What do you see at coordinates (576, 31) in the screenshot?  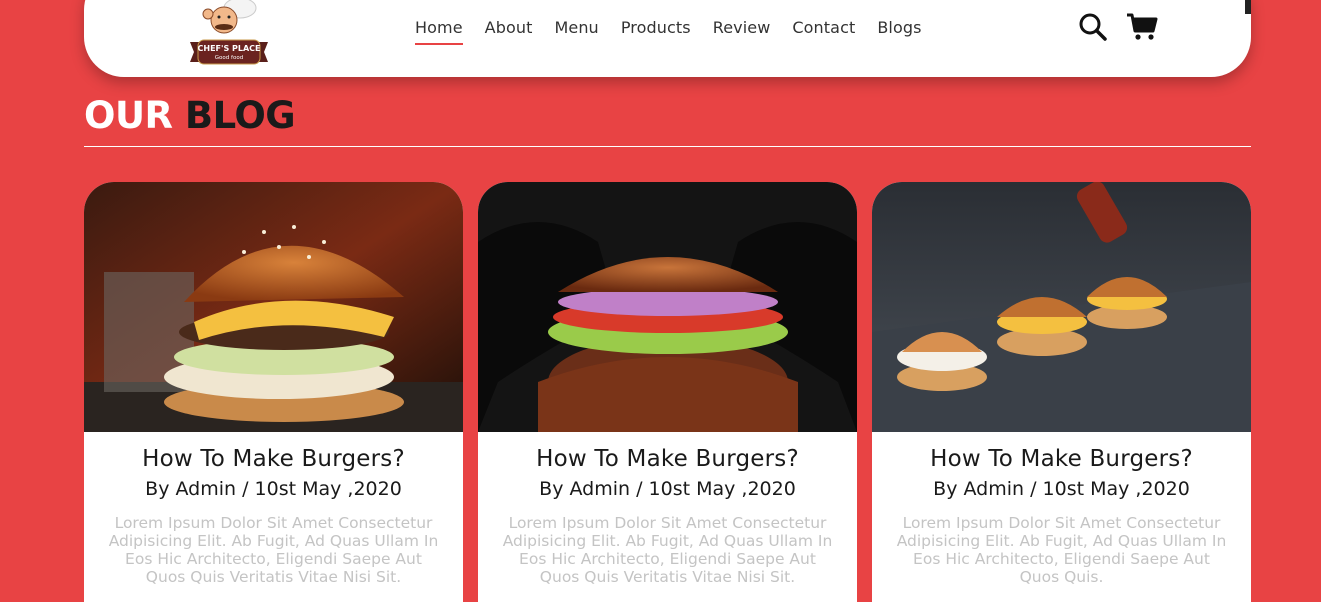 I see `nav-menu: Menu` at bounding box center [576, 31].